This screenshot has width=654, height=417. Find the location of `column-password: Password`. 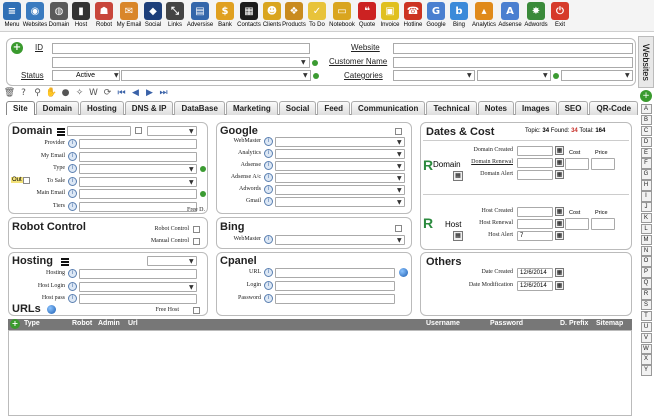

column-password: Password is located at coordinates (506, 323).